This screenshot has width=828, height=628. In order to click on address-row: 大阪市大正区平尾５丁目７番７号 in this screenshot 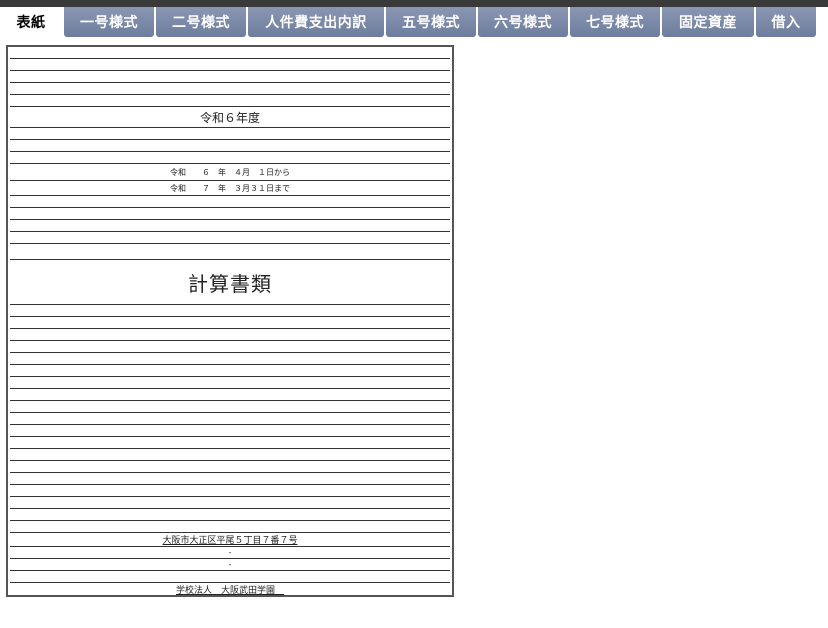, I will do `click(230, 540)`.